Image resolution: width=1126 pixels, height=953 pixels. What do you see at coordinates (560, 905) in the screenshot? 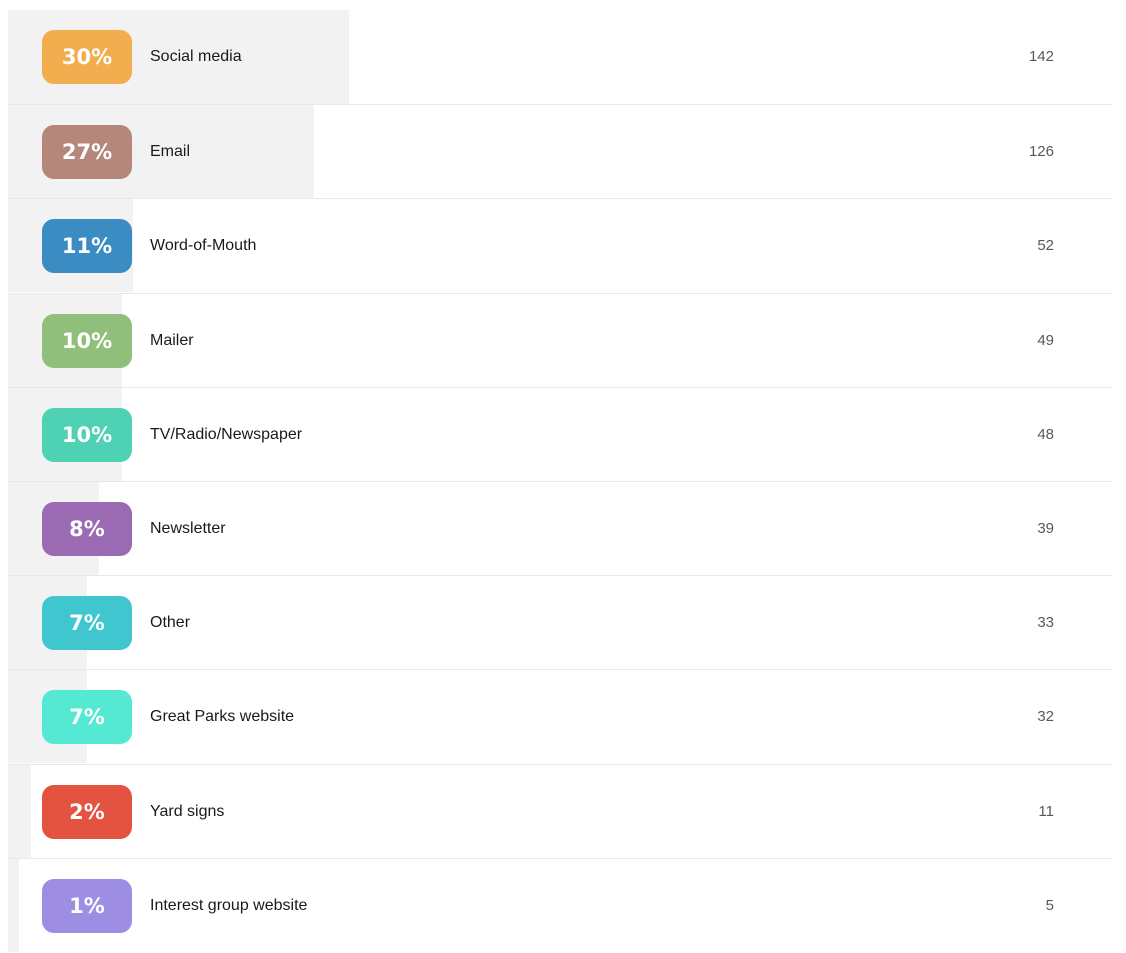
I see `chart-row: 1% Interest group website 5` at bounding box center [560, 905].